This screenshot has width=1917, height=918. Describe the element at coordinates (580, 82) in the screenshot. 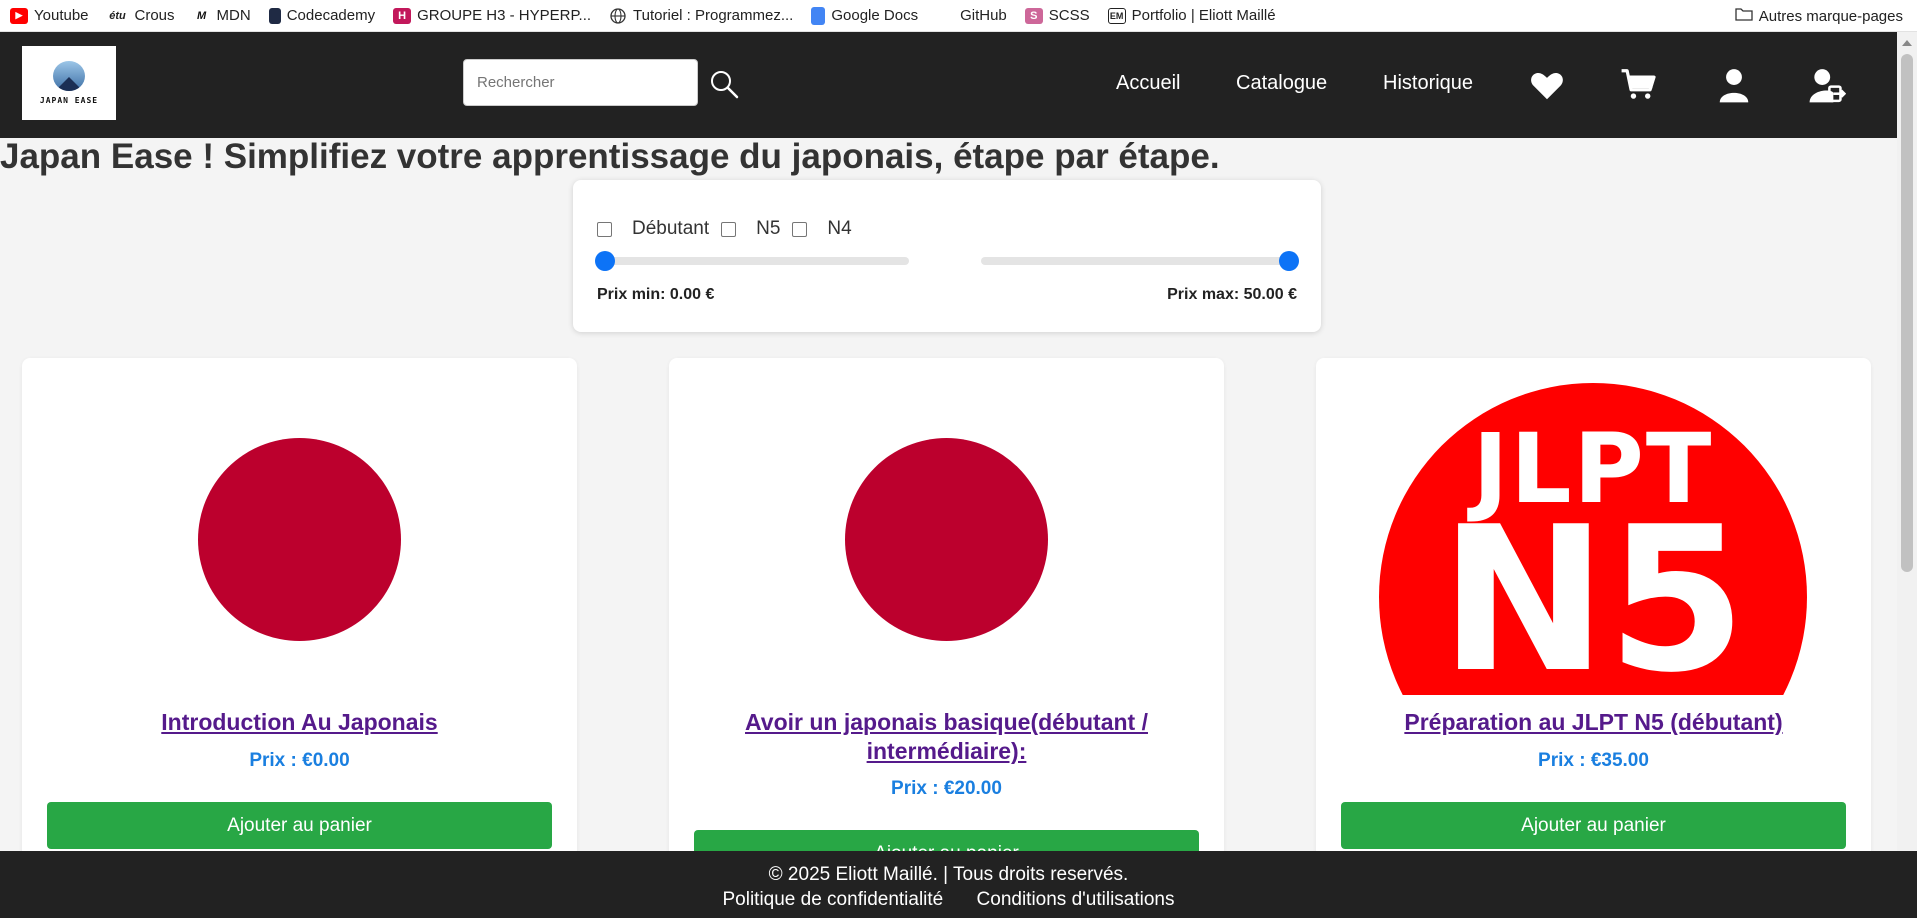

I see `search-input` at that location.